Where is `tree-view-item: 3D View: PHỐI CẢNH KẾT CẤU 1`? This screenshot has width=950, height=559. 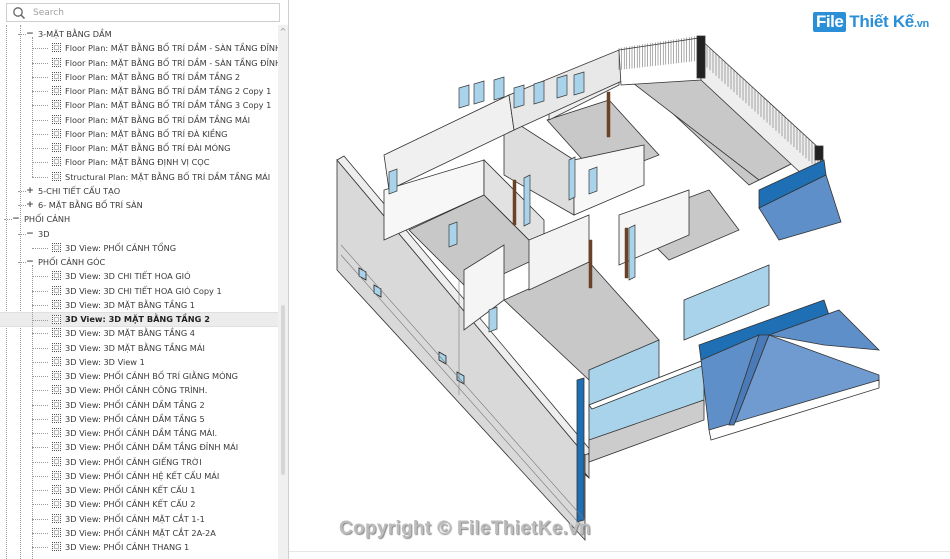 tree-view-item: 3D View: PHỐI CẢNH KẾT CẤU 1 is located at coordinates (139, 490).